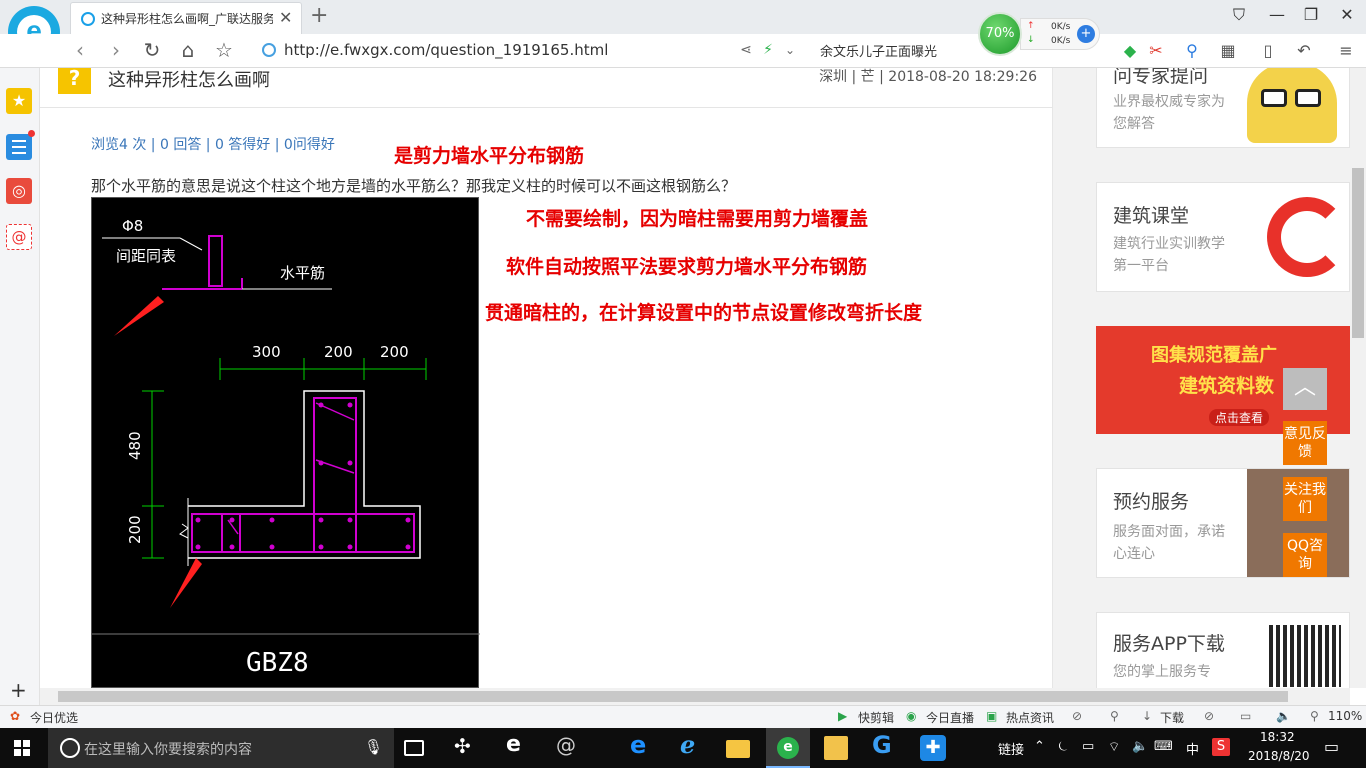 Image resolution: width=1366 pixels, height=768 pixels. What do you see at coordinates (189, 80) in the screenshot?
I see `question-title: 这种异形柱怎么画啊` at bounding box center [189, 80].